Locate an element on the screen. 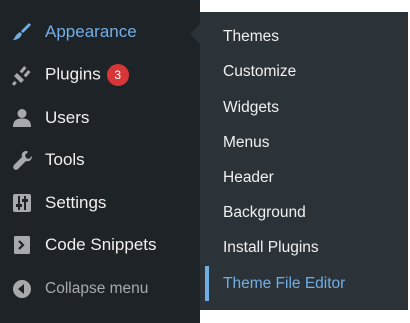 This screenshot has width=410, height=323. plug-icon is located at coordinates (22, 75).